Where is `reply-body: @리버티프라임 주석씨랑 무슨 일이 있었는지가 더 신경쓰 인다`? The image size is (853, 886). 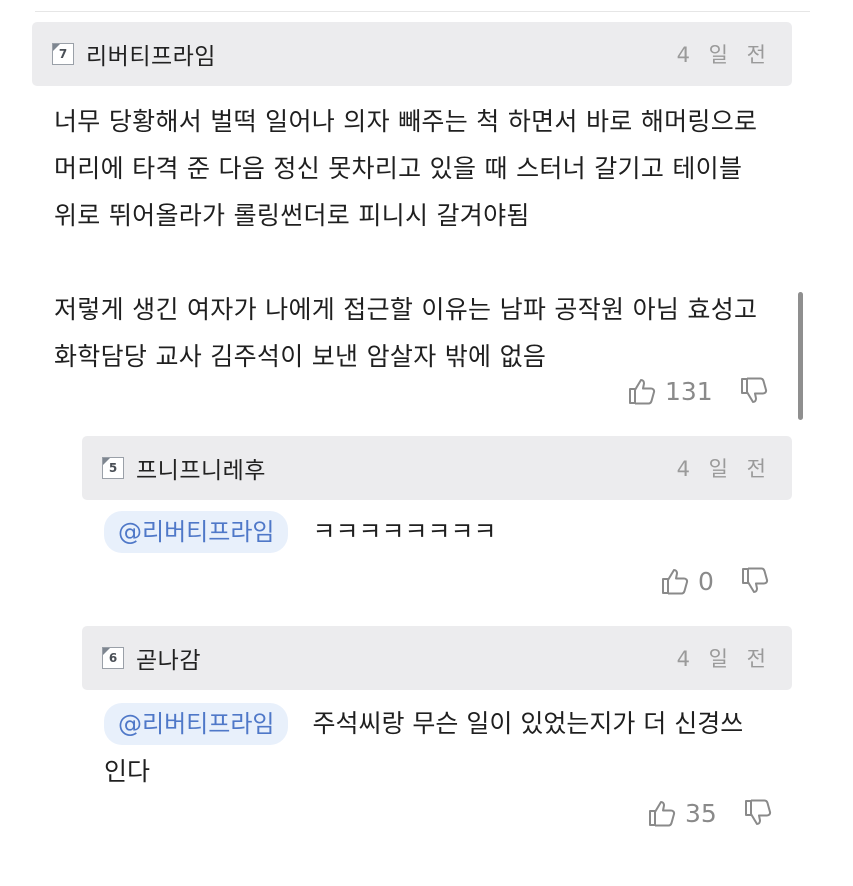
reply-body: @리버티프라임 주석씨랑 무슨 일이 있었는지가 더 신경쓰 인다 is located at coordinates (449, 748).